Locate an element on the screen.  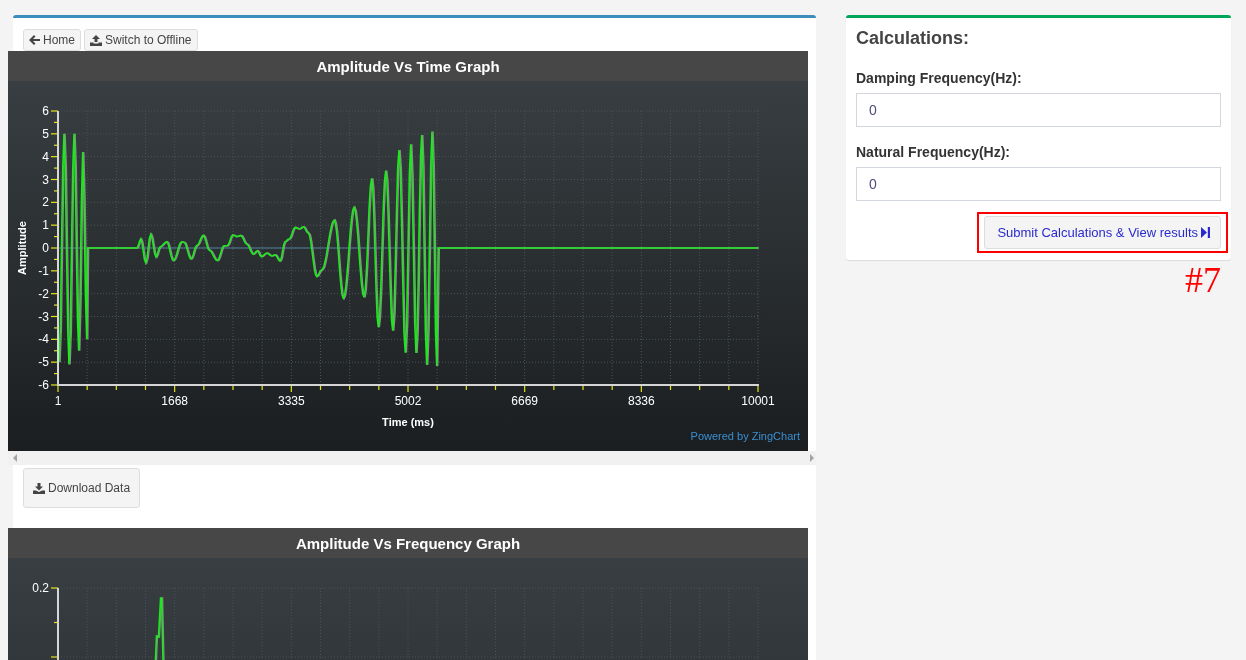
chart-title: Amplitude Vs Frequency Graph is located at coordinates (408, 543).